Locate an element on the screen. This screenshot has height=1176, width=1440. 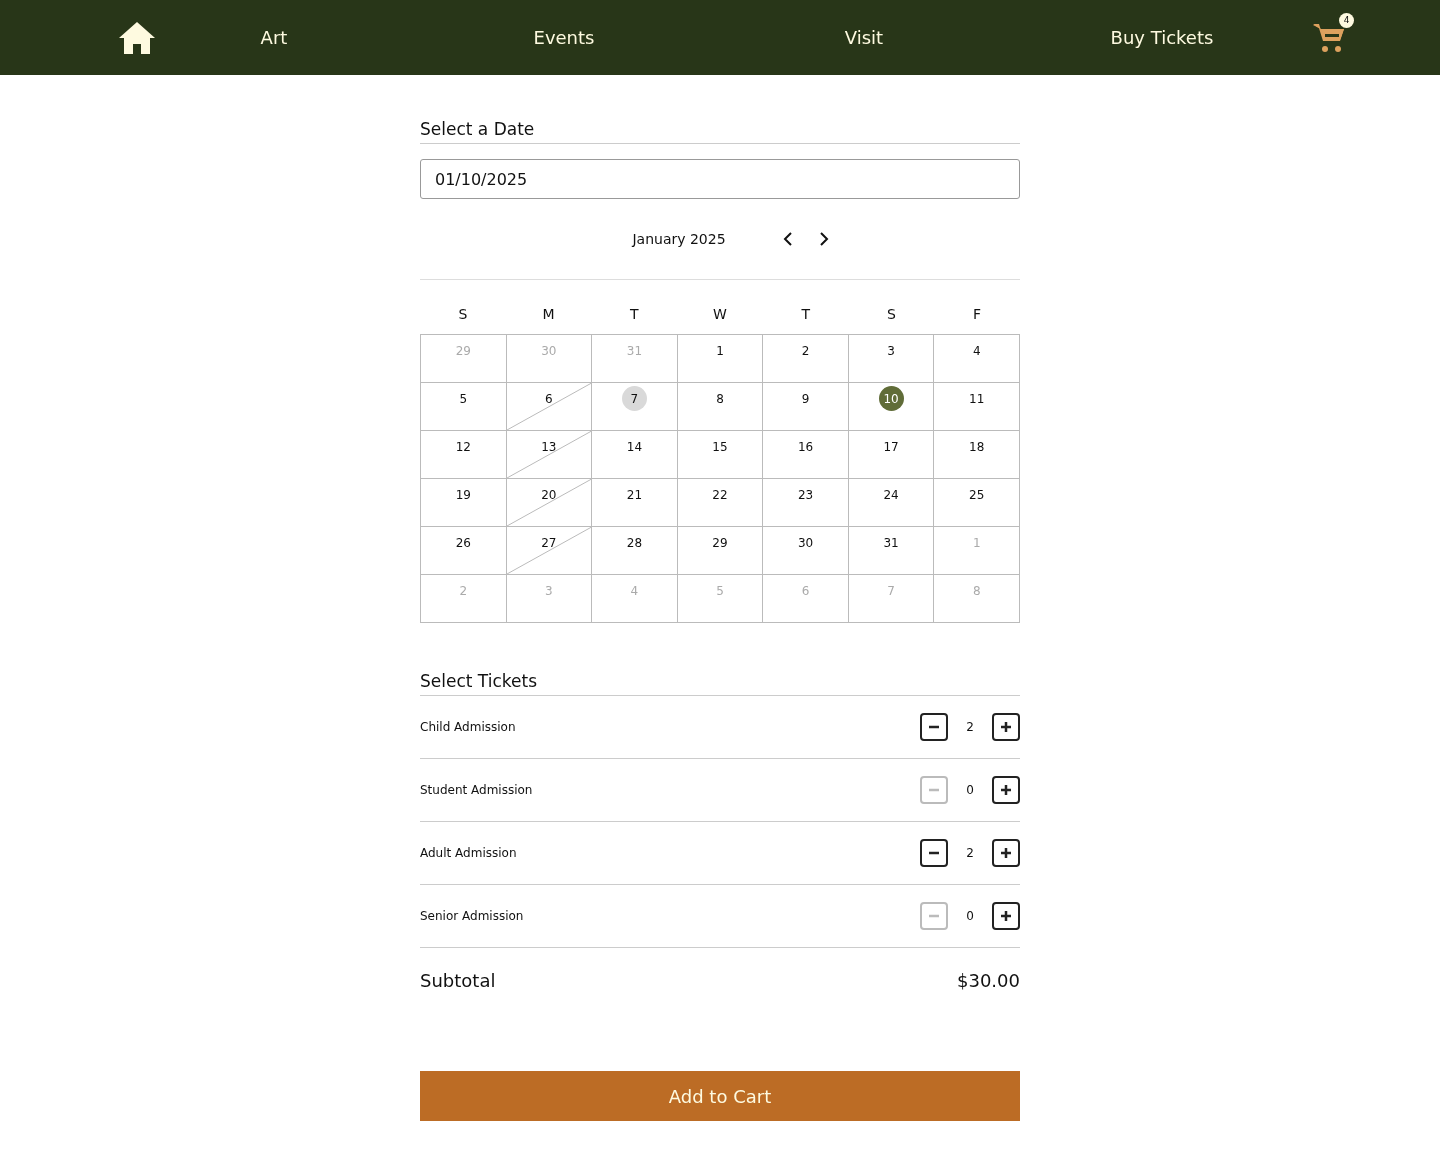
calendar-day: 20 is located at coordinates (549, 503).